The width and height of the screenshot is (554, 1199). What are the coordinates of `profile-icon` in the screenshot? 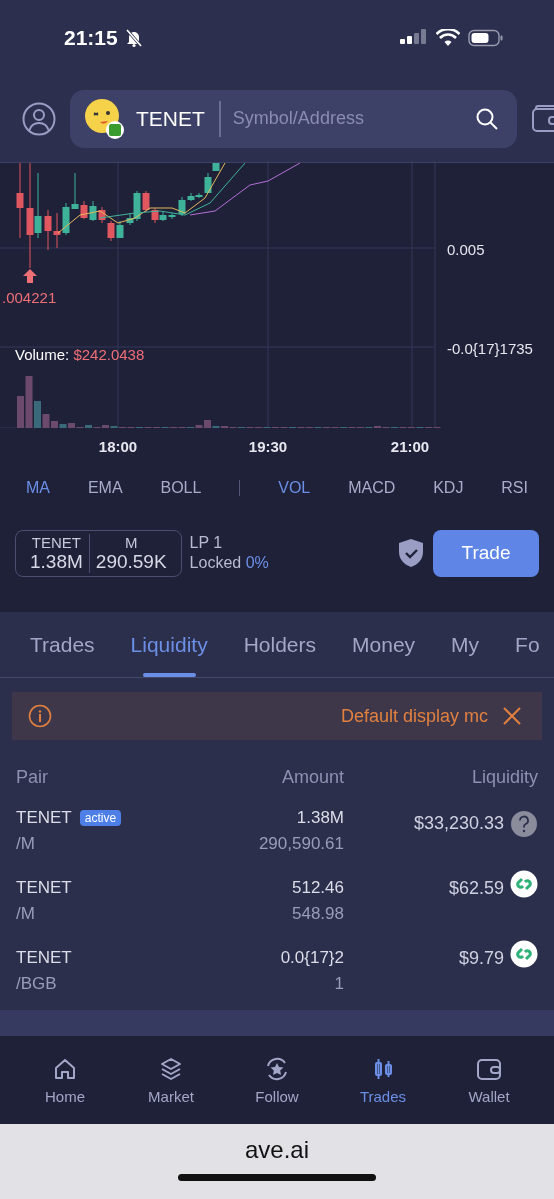 It's located at (39, 118).